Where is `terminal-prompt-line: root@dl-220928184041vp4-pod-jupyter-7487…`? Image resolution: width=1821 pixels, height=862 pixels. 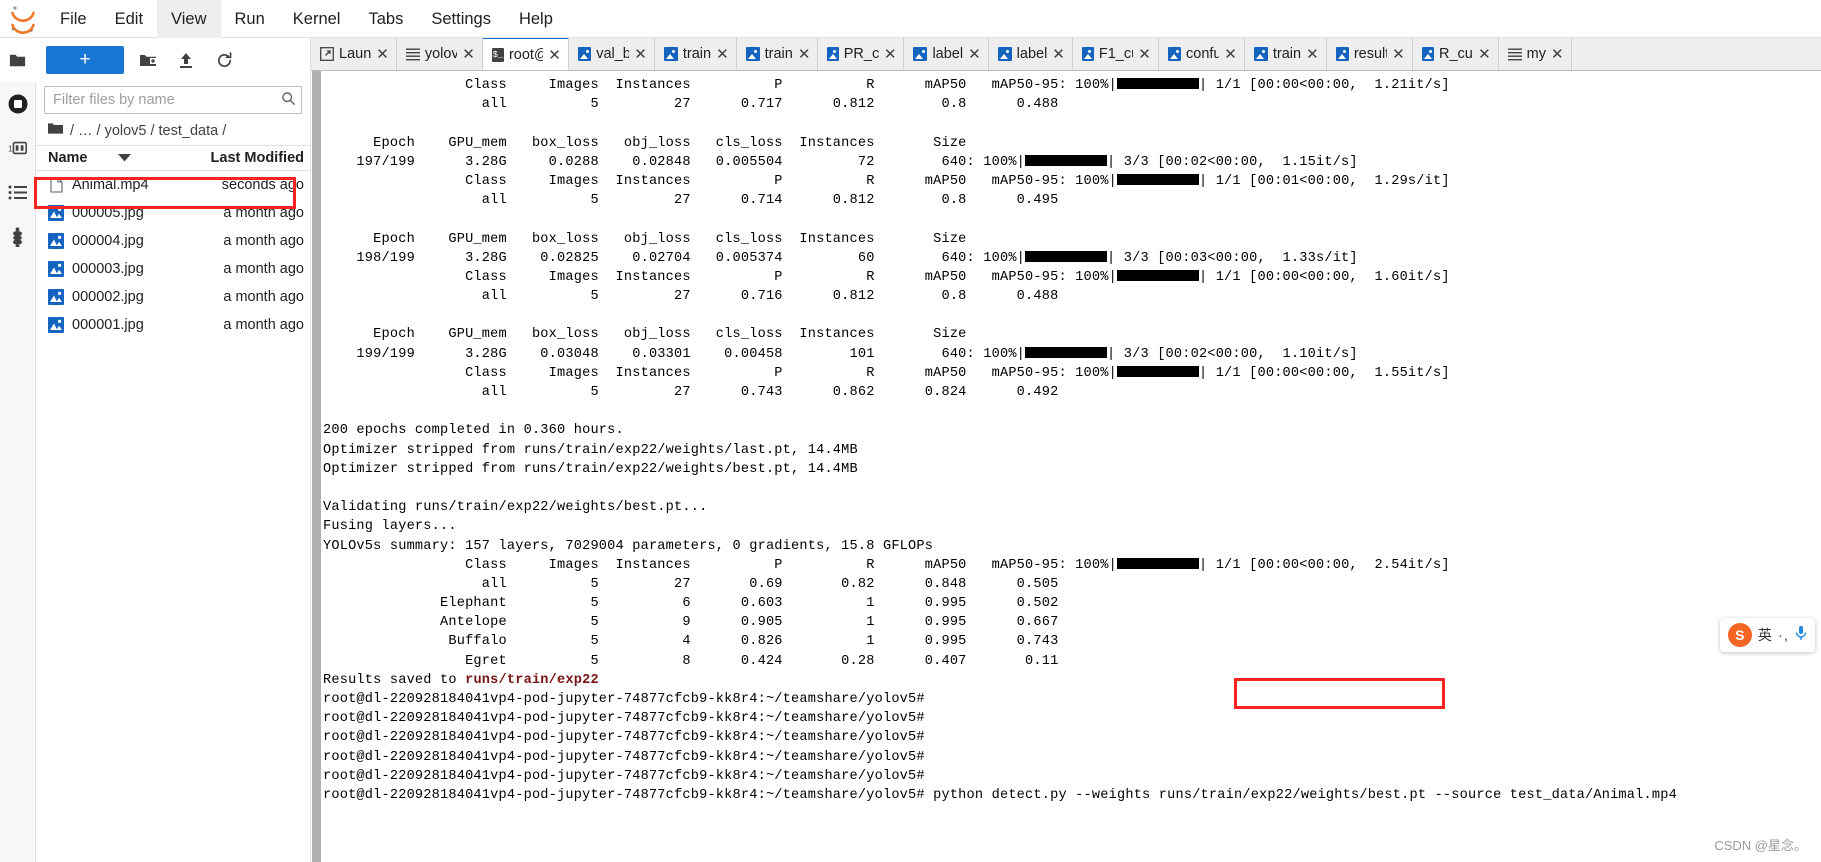
terminal-prompt-line: root@dl-220928184041vp4-pod-jupyter-7487… is located at coordinates (1072, 757).